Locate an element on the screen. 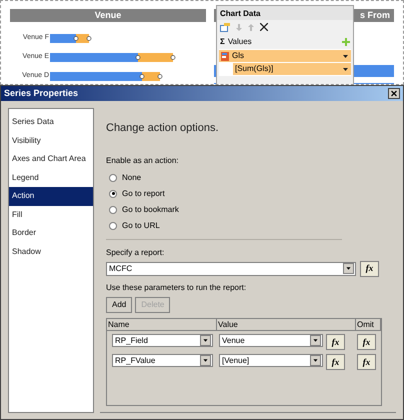 The width and height of the screenshot is (404, 420). value-combobox: [Venue] is located at coordinates (271, 360).